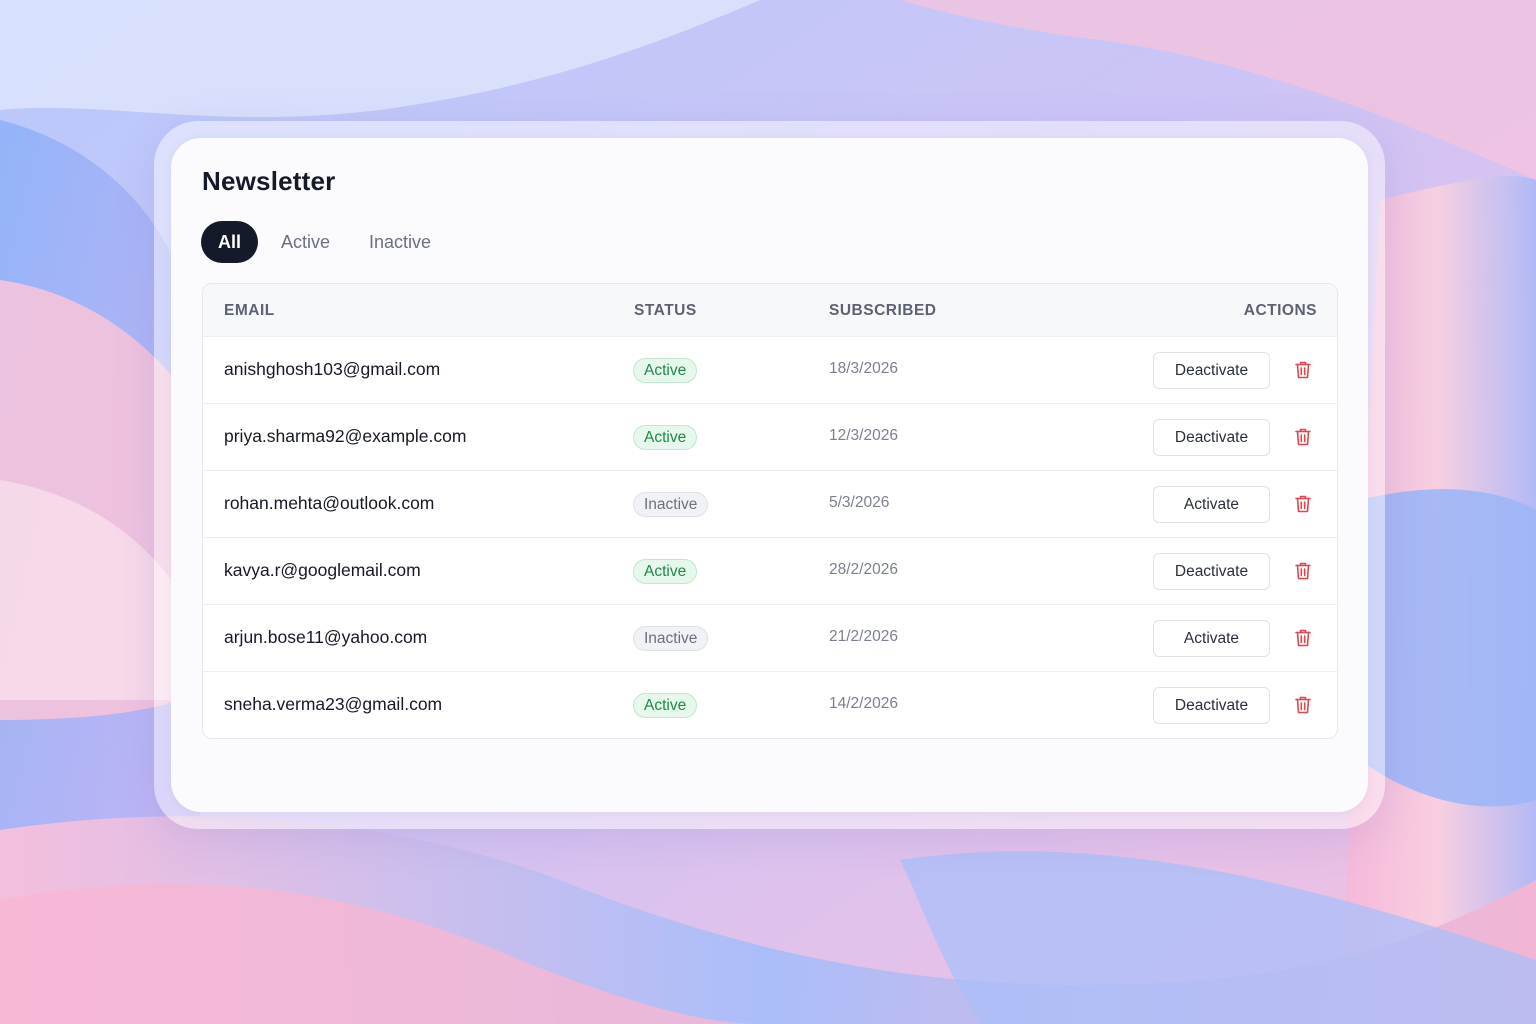  Describe the element at coordinates (863, 703) in the screenshot. I see `subscribed-date-cell: 14/2/2026` at that location.